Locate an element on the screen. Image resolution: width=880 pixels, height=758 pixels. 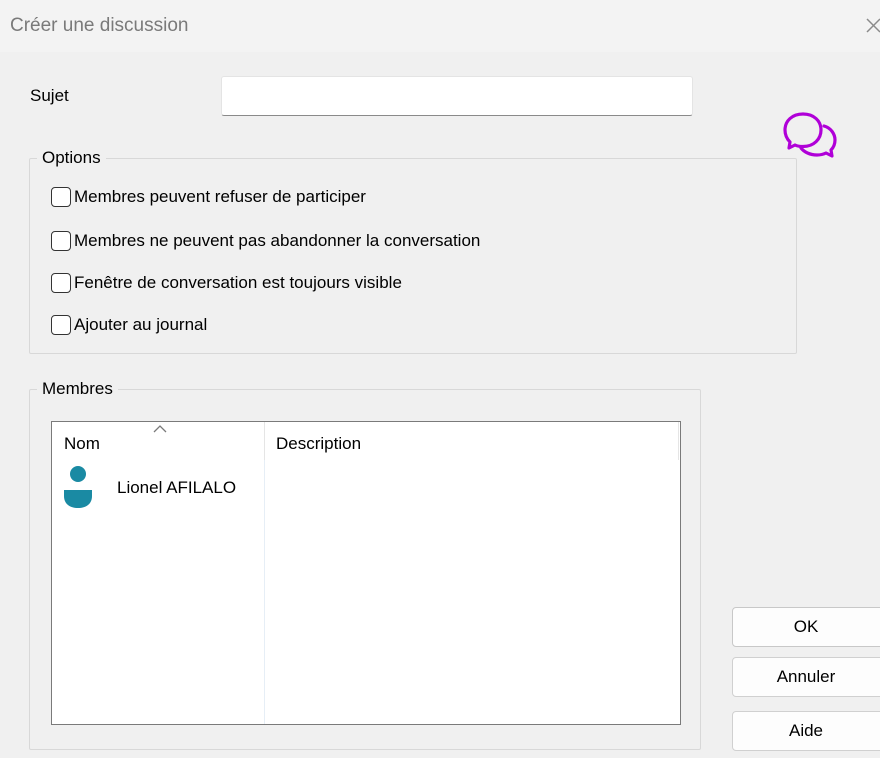
option-add-to-journal: Ajouter au journal is located at coordinates (129, 325).